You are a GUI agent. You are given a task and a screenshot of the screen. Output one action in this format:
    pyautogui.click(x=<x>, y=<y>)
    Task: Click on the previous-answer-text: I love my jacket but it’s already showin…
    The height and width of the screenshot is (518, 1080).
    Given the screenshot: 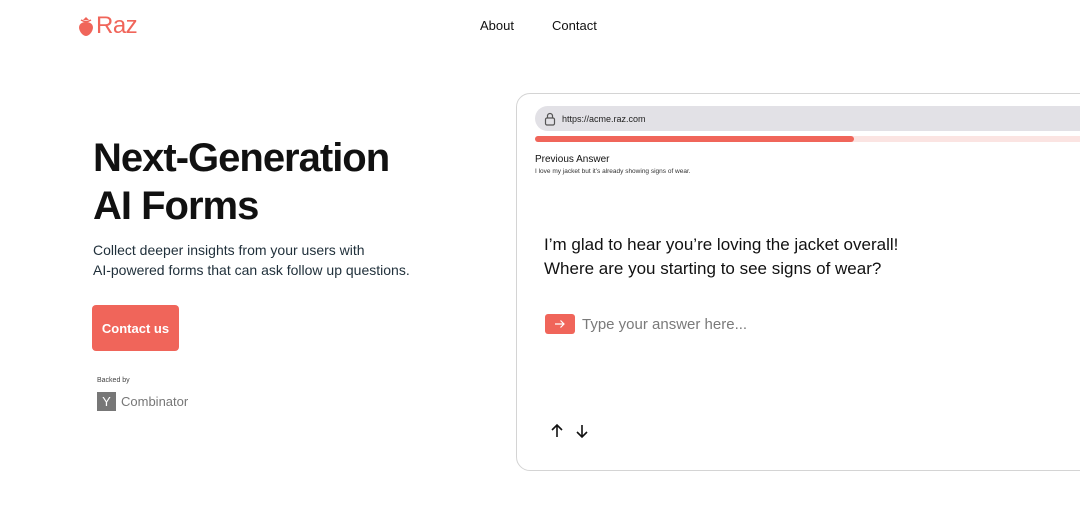 What is the action you would take?
    pyautogui.click(x=613, y=171)
    